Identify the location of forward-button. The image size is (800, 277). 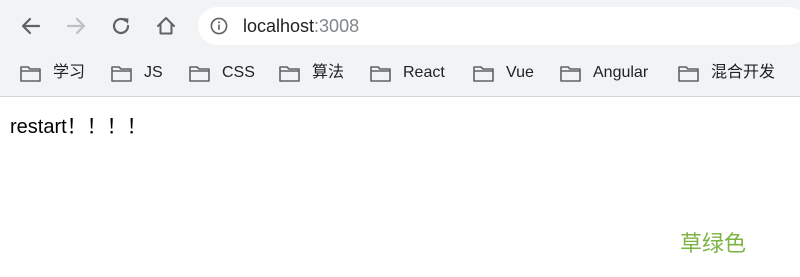
(76, 26).